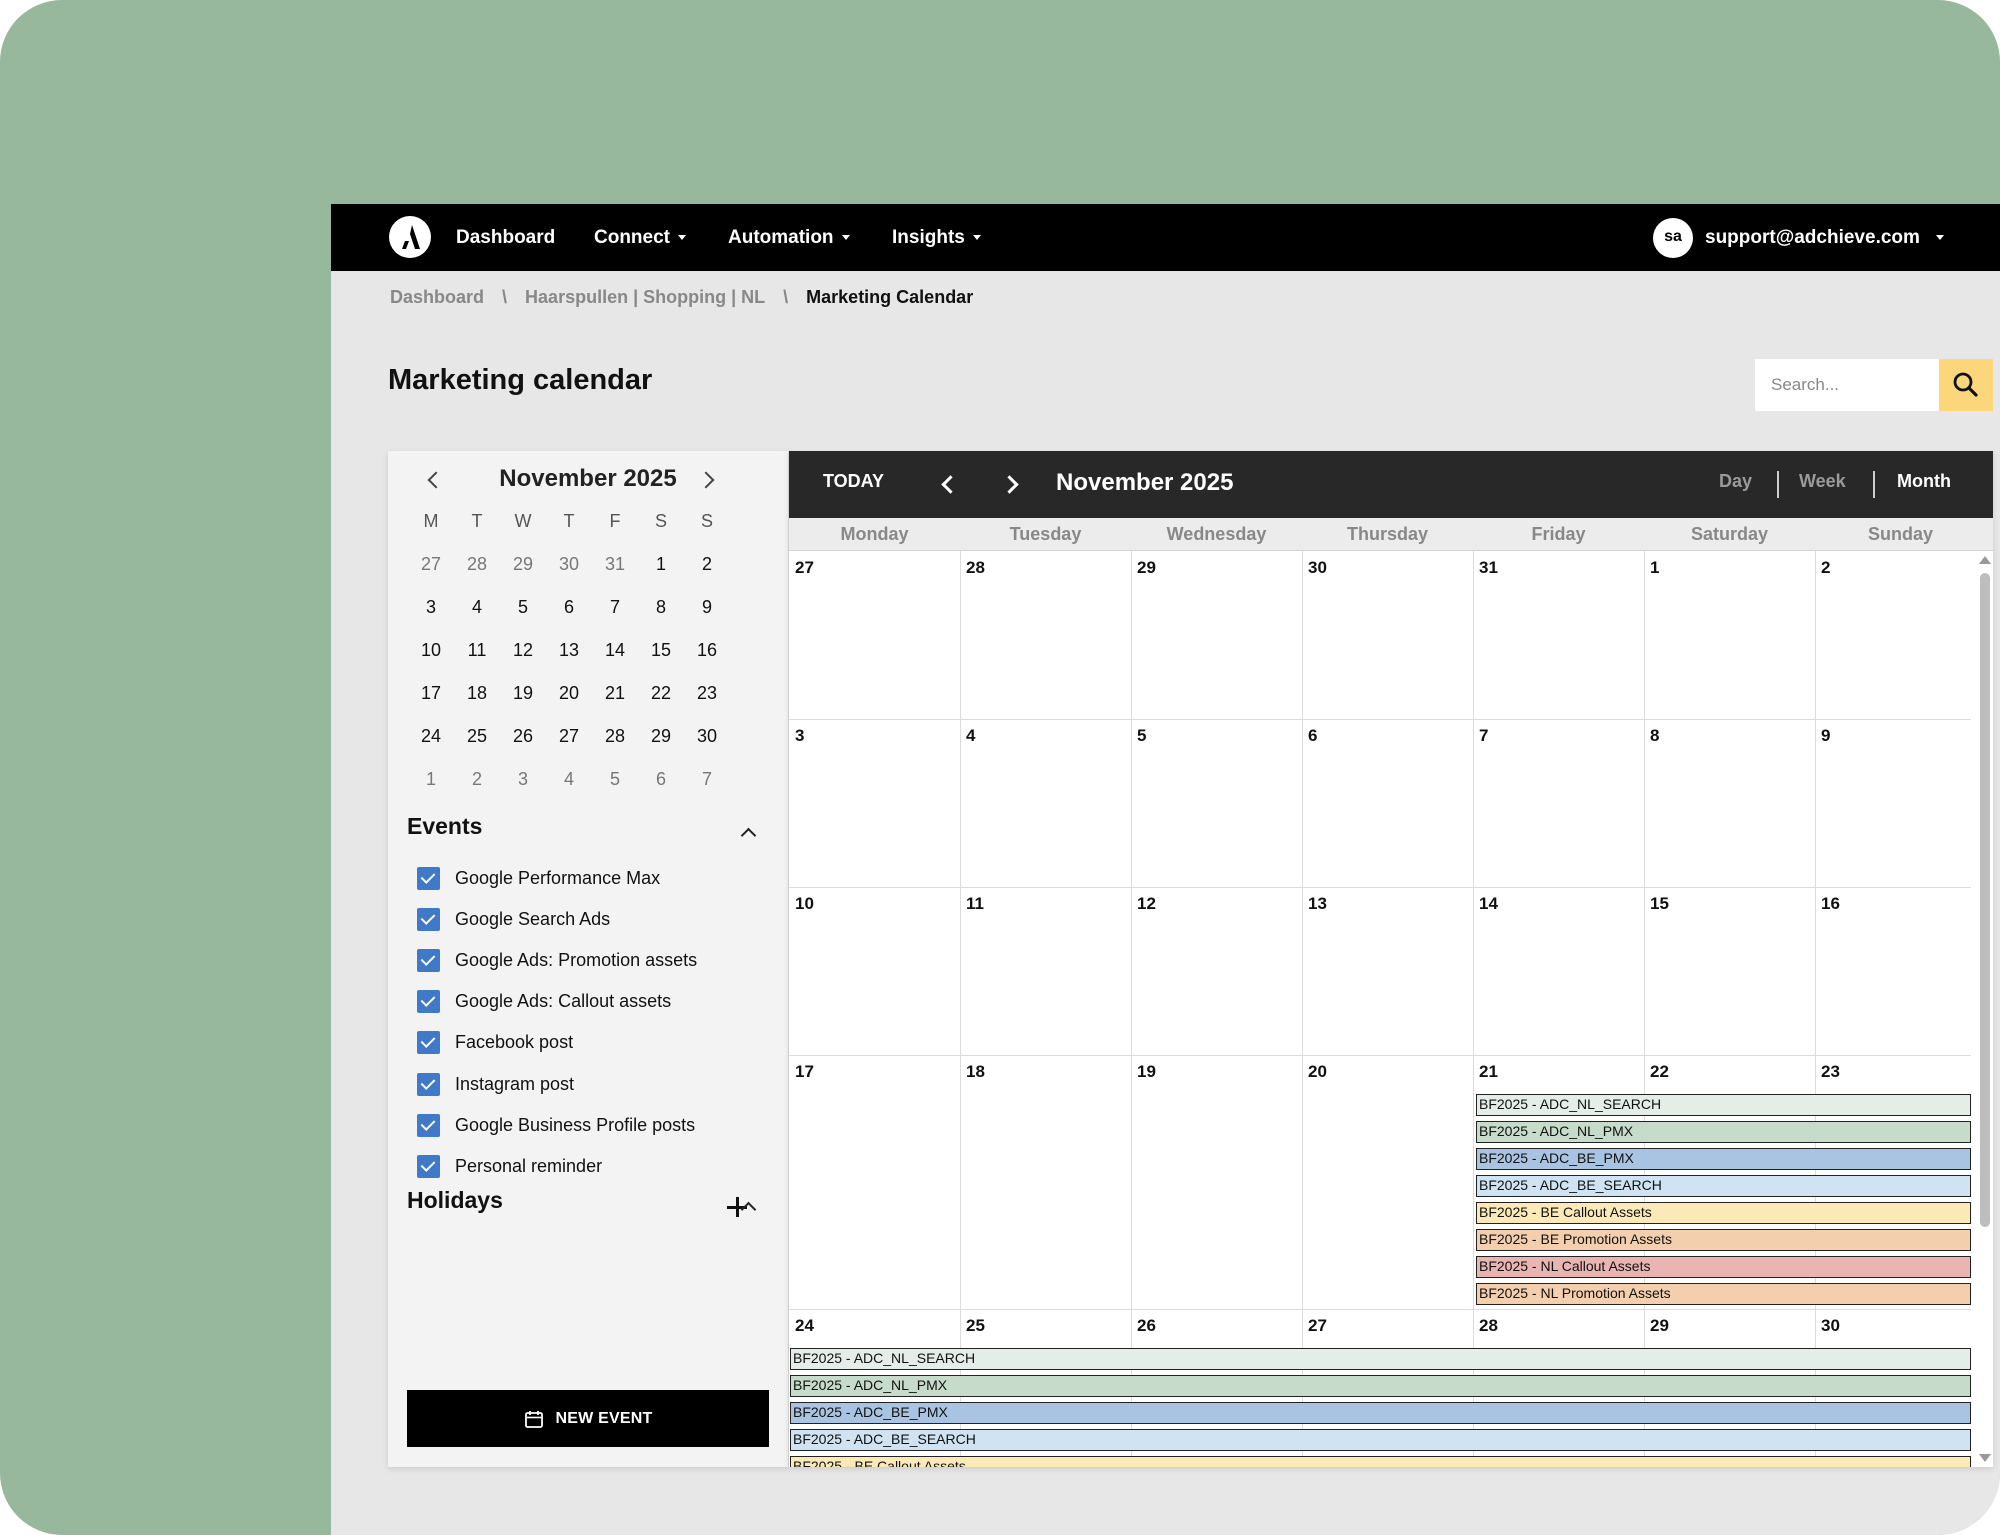 Image resolution: width=2000 pixels, height=1535 pixels. I want to click on day-cell-number: 28, so click(1488, 1326).